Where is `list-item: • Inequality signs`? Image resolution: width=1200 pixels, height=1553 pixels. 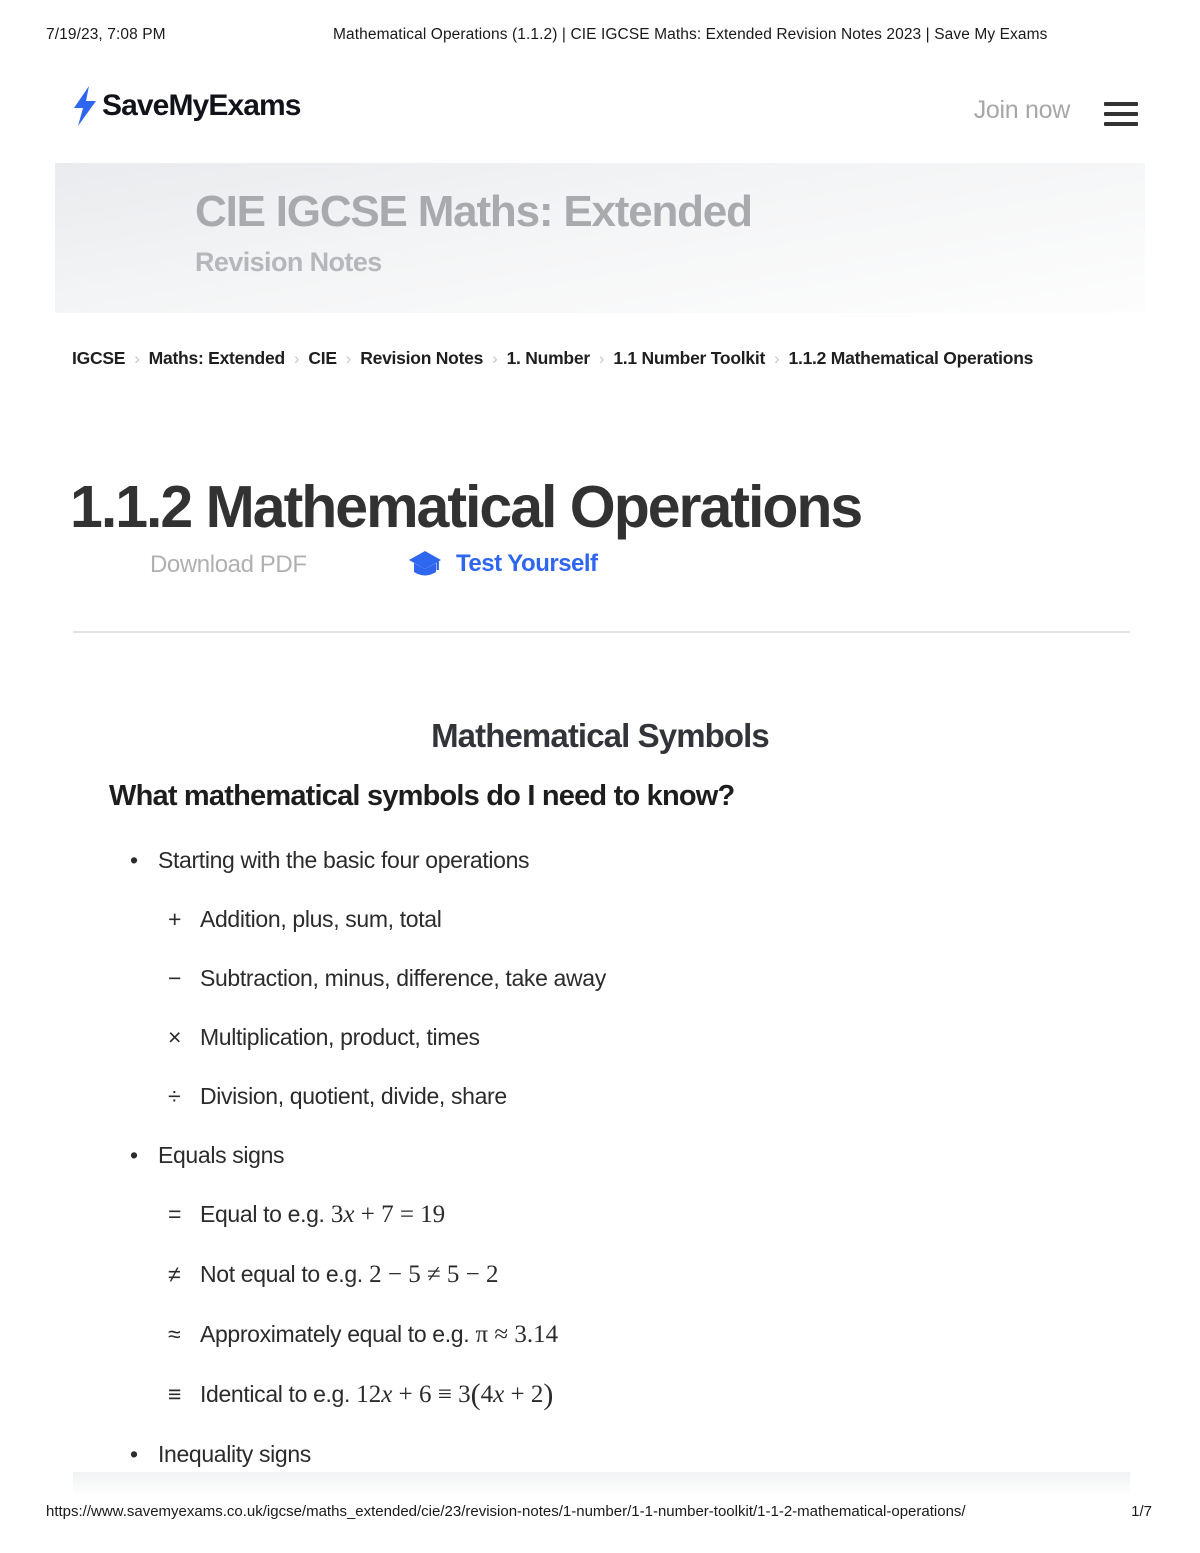
list-item: • Inequality signs is located at coordinates (600, 1454).